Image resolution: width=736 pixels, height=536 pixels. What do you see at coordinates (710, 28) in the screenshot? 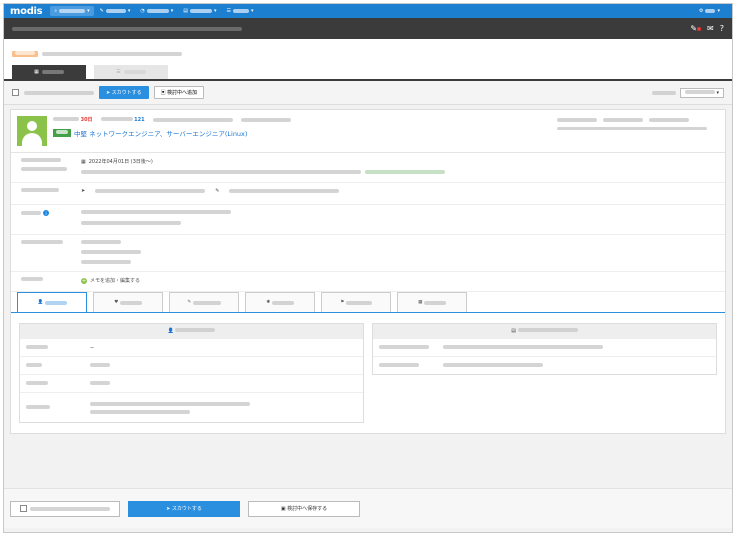
I see `mail-icon: ✉` at bounding box center [710, 28].